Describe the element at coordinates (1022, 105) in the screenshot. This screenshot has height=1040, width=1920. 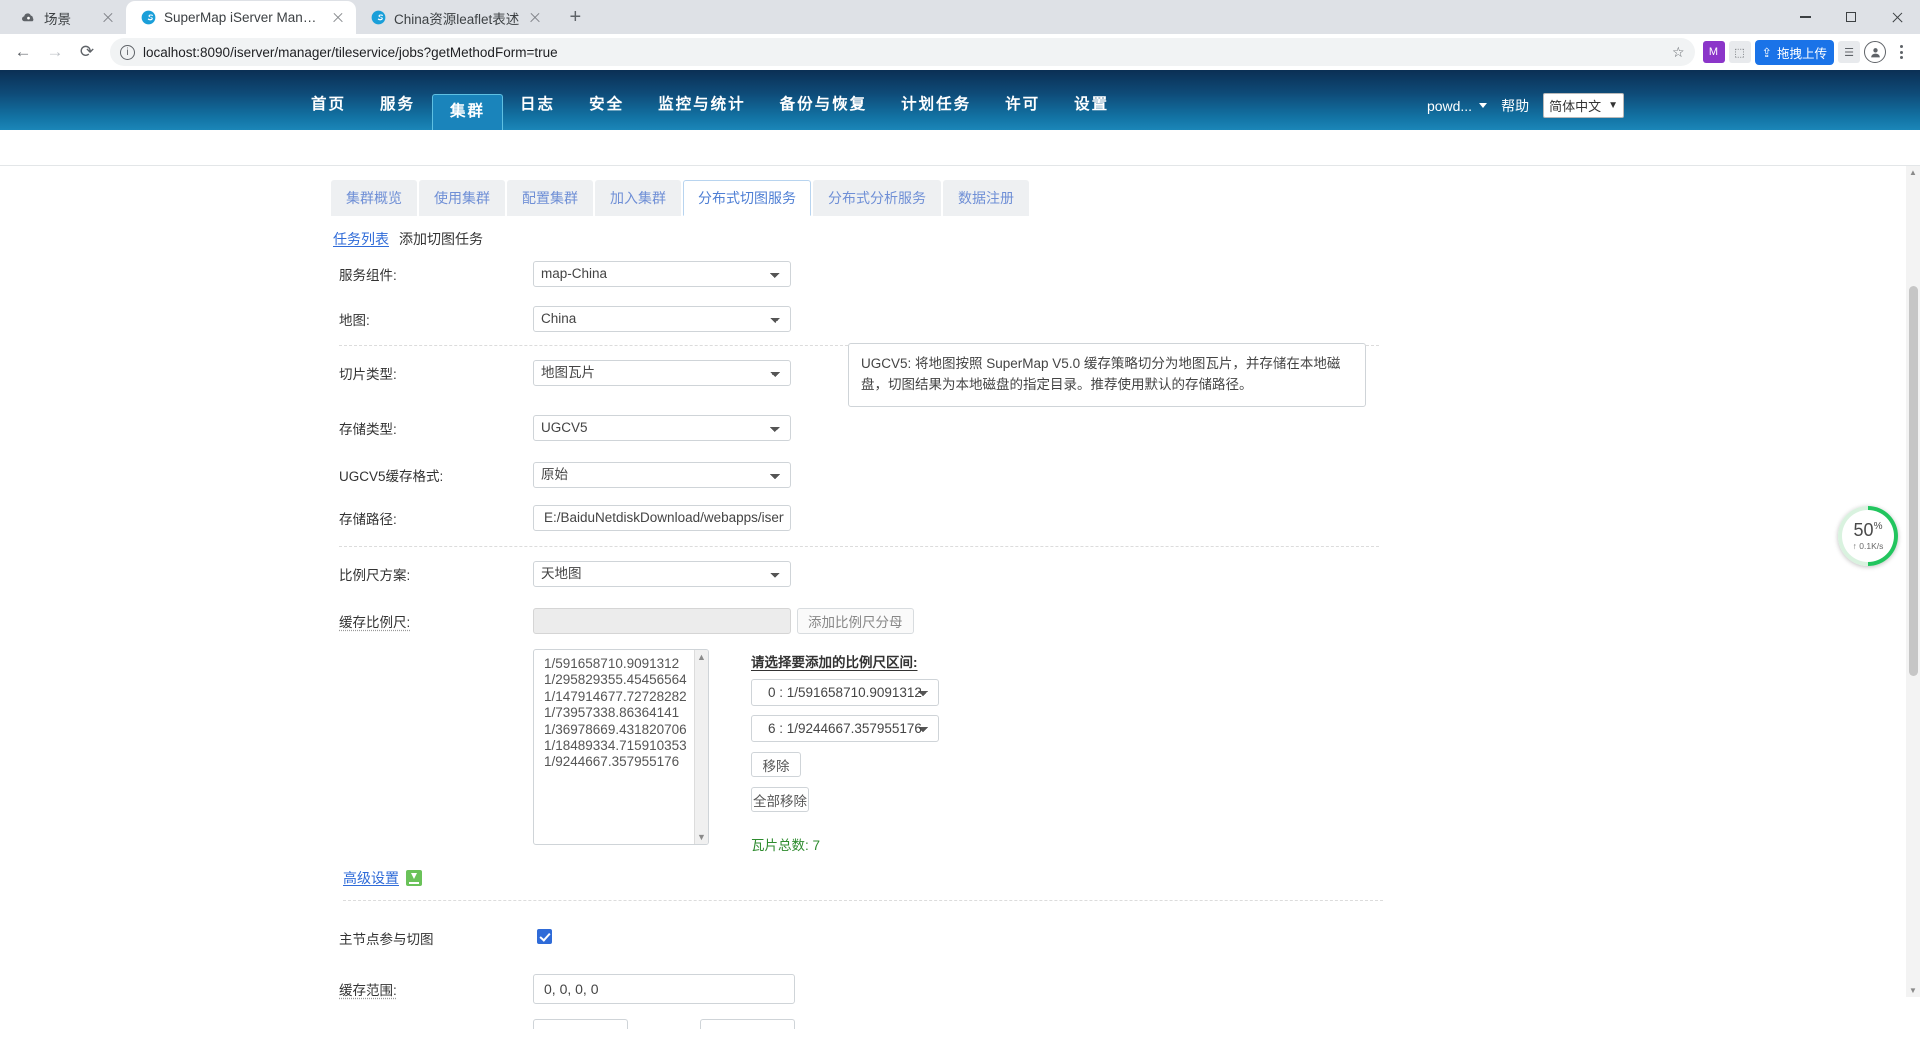
I see `nav-item-license: 许可` at that location.